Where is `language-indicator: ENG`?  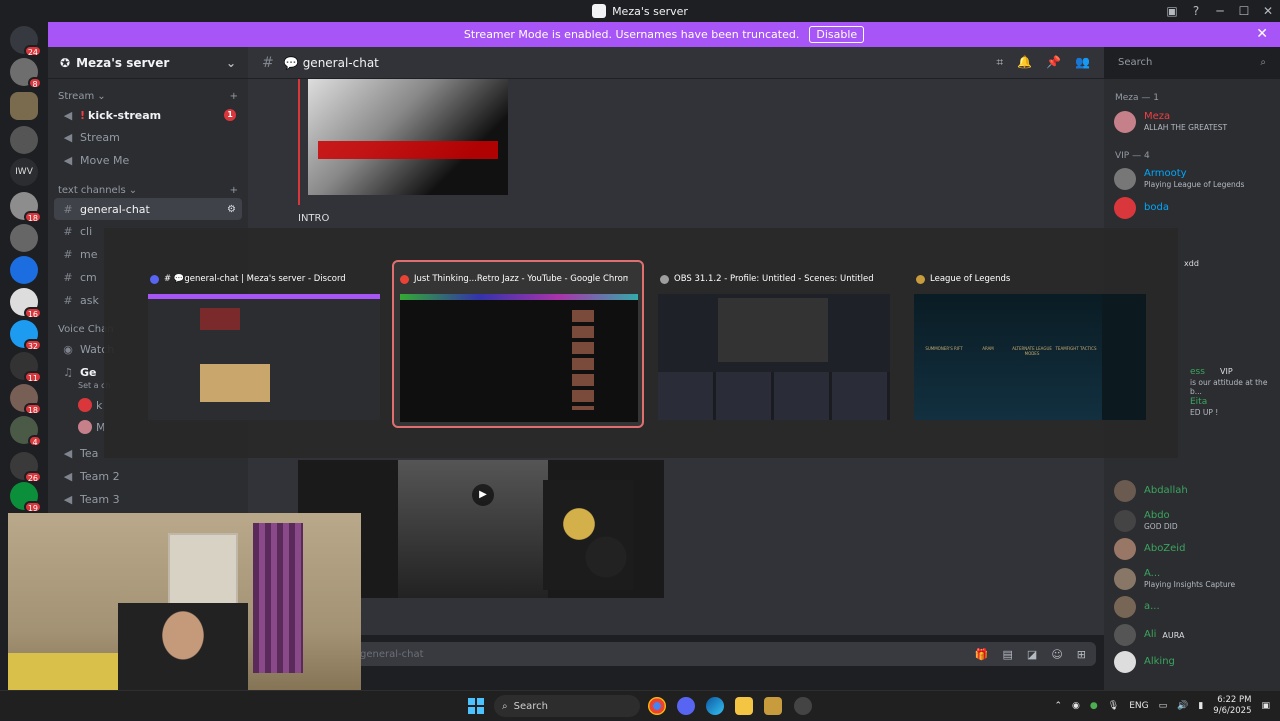 language-indicator: ENG is located at coordinates (1138, 706).